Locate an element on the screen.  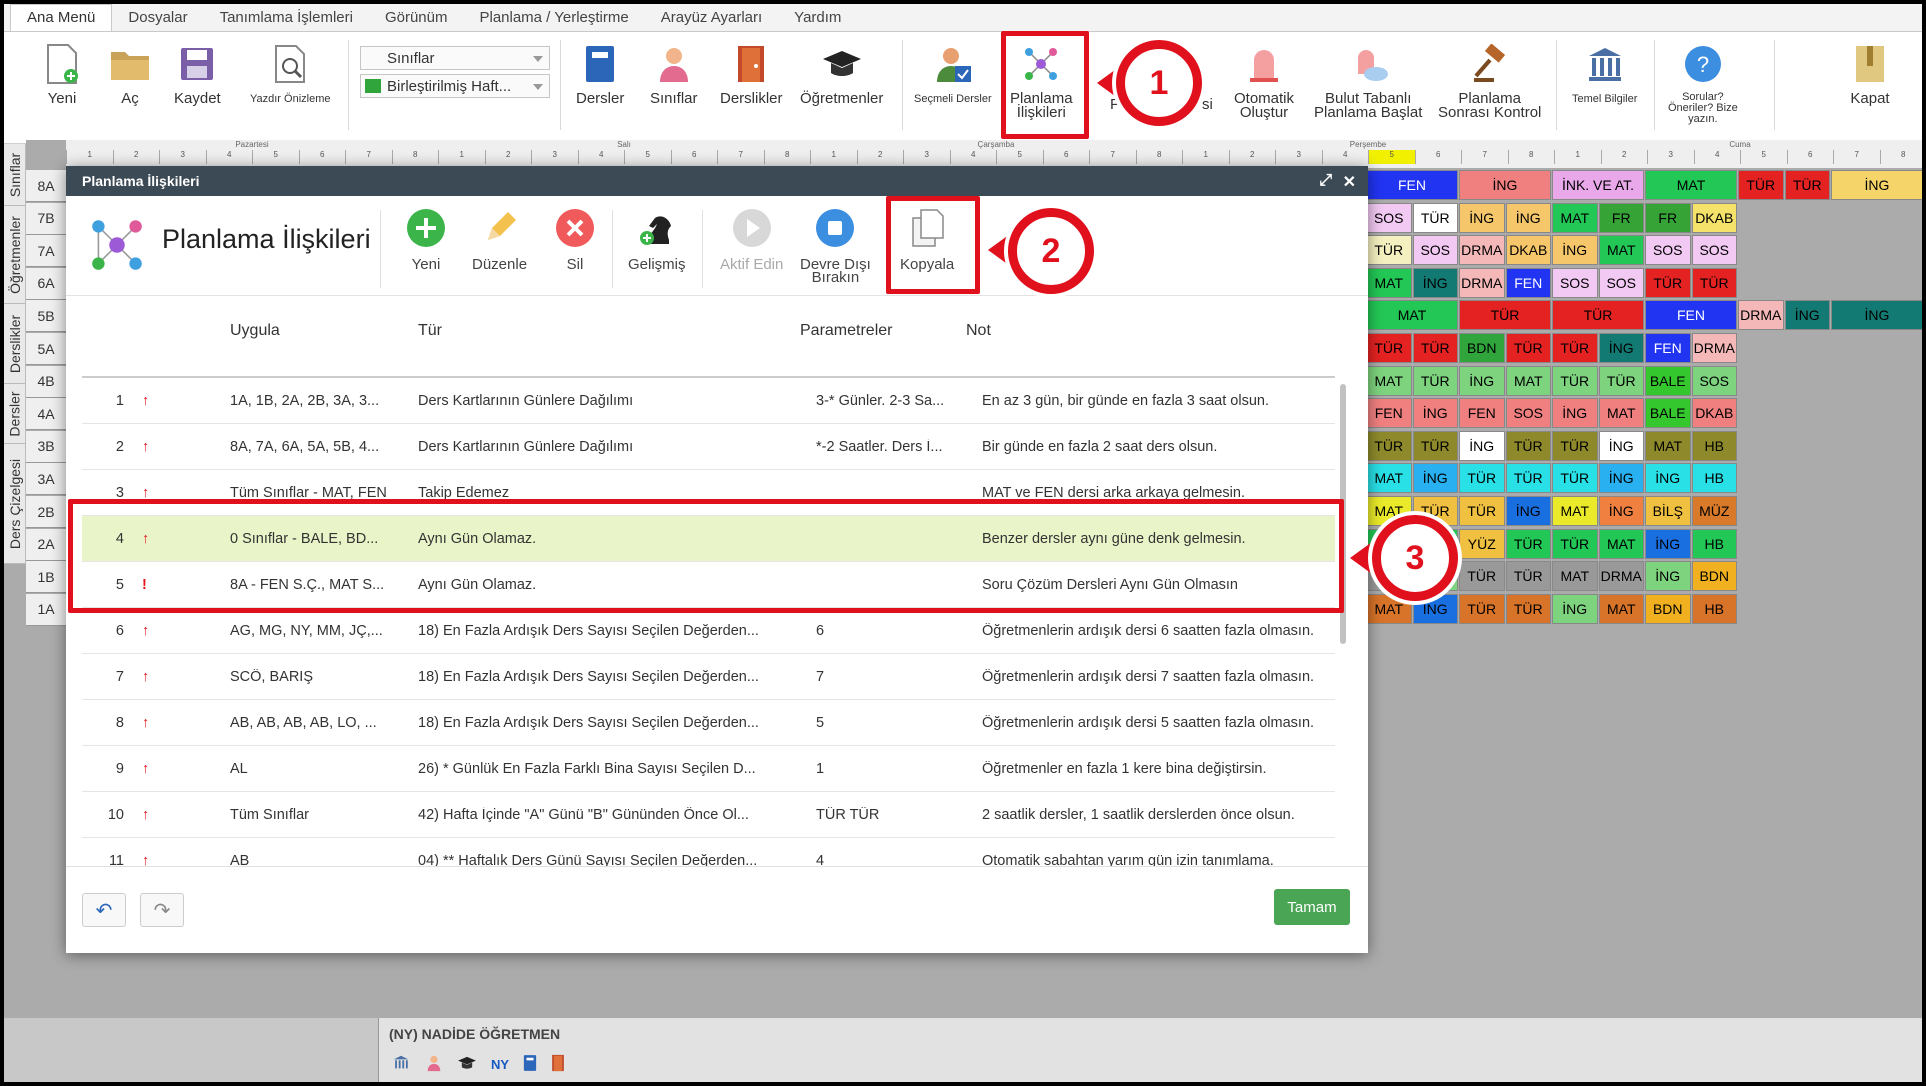
graduation-cap-icon is located at coordinates (467, 1064).